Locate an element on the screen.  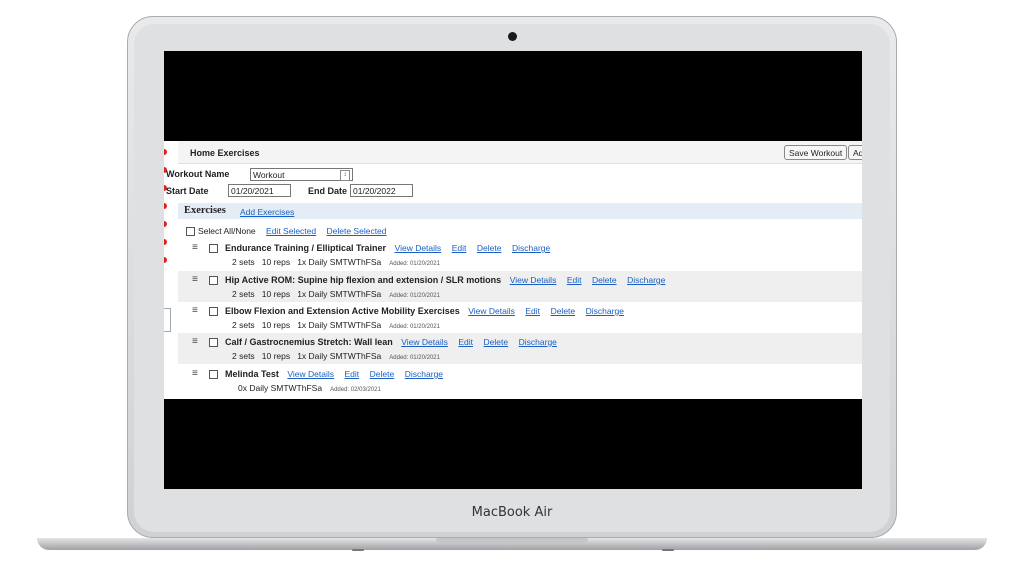
exercise-name: Calf / Gastrocnemius Stretch: Wall lean is located at coordinates (309, 342).